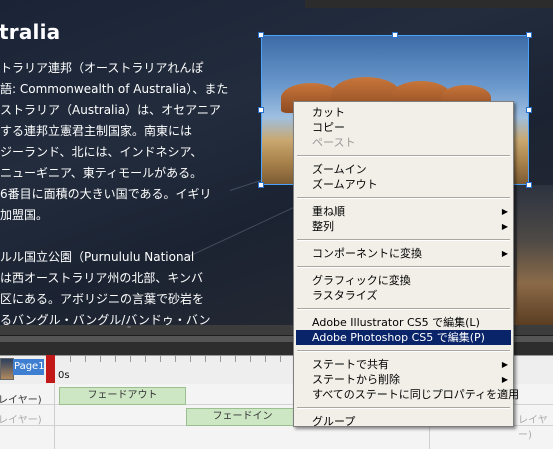  I want to click on paragraph-line: 語: Commonwealth of Australia）、また, so click(114, 89).